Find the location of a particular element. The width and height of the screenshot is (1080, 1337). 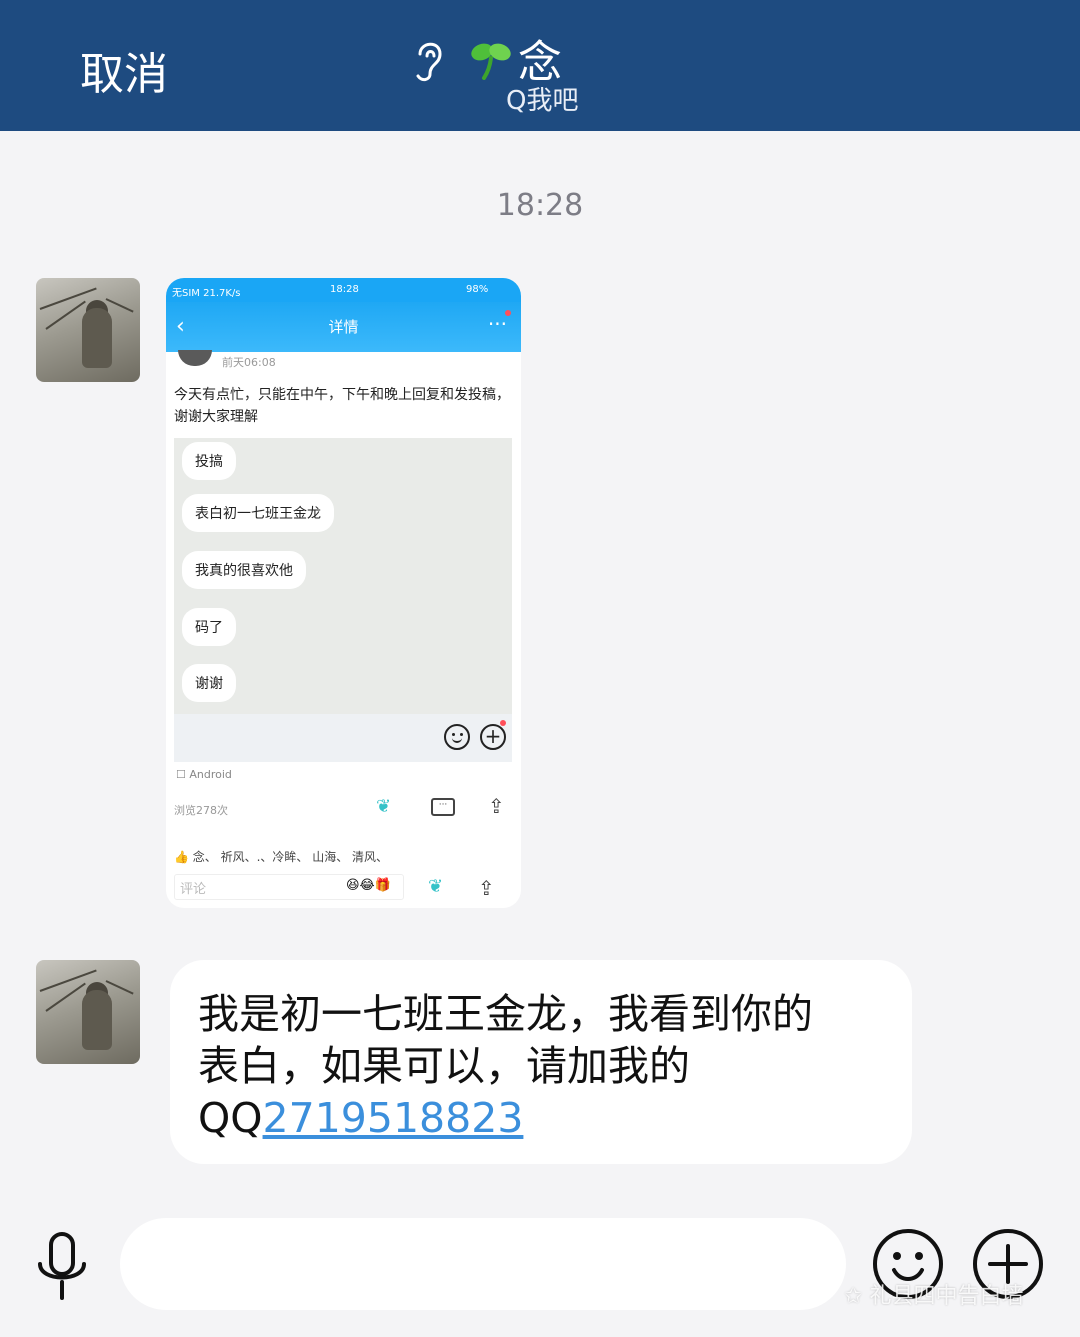

text-message-bubble: 我是初一七班王金龙，我看到你的表白，如果可以，请加我的QQ2719518823 is located at coordinates (541, 1062).